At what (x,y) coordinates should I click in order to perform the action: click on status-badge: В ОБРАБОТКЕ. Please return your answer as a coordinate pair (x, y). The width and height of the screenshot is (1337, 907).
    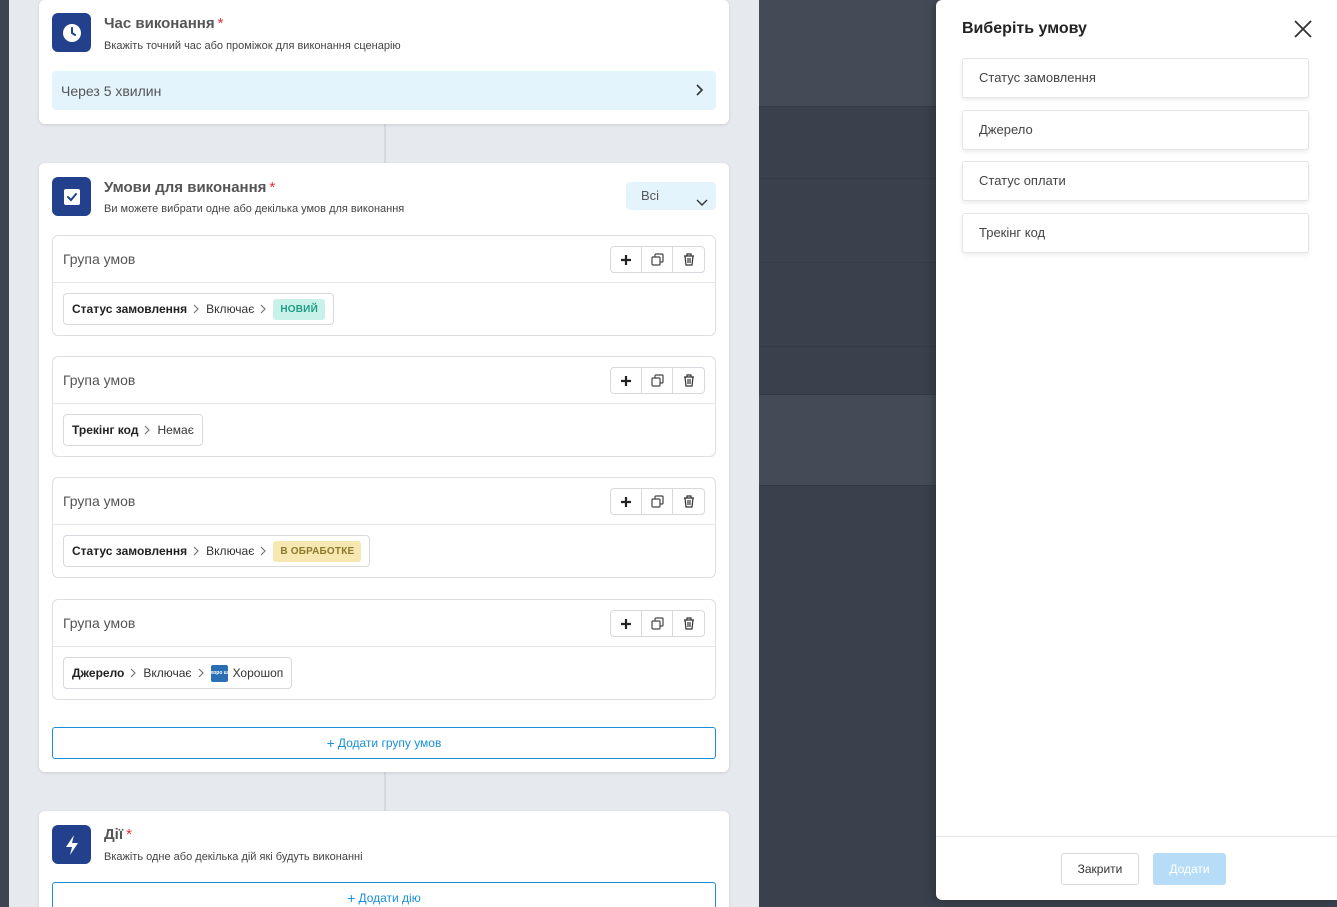
    Looking at the image, I should click on (317, 551).